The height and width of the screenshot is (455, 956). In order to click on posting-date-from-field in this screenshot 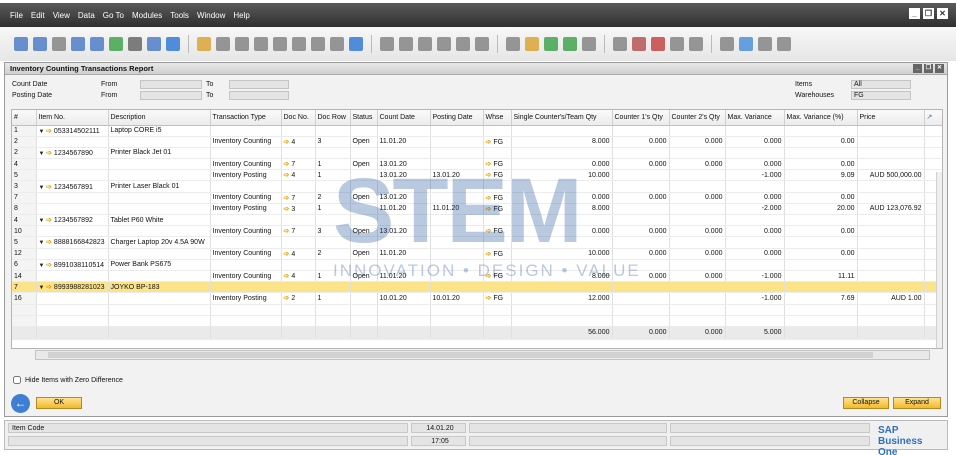, I will do `click(171, 95)`.